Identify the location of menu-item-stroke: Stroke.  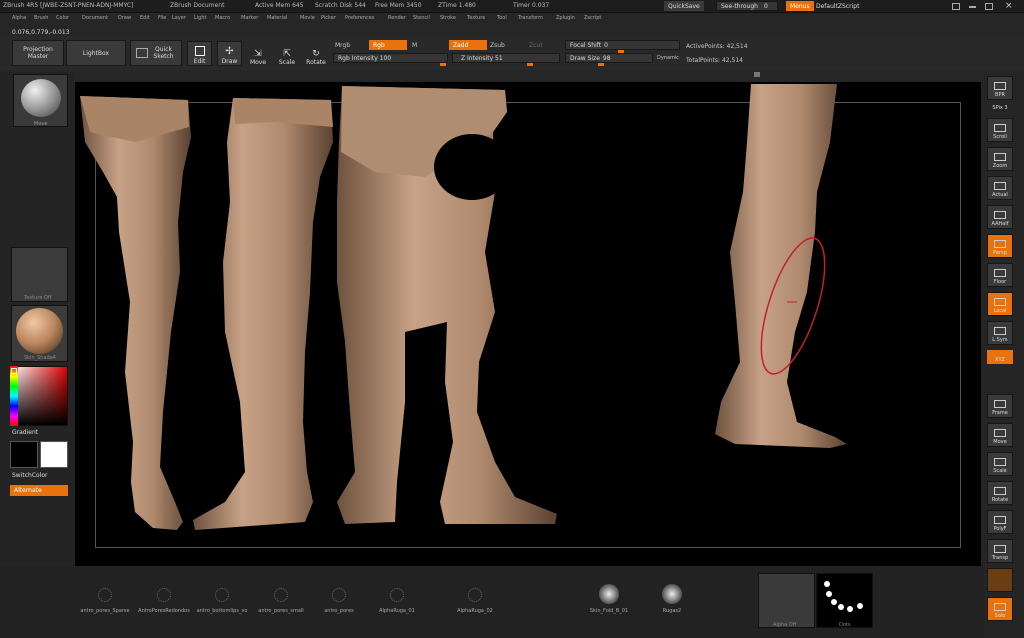
(448, 18).